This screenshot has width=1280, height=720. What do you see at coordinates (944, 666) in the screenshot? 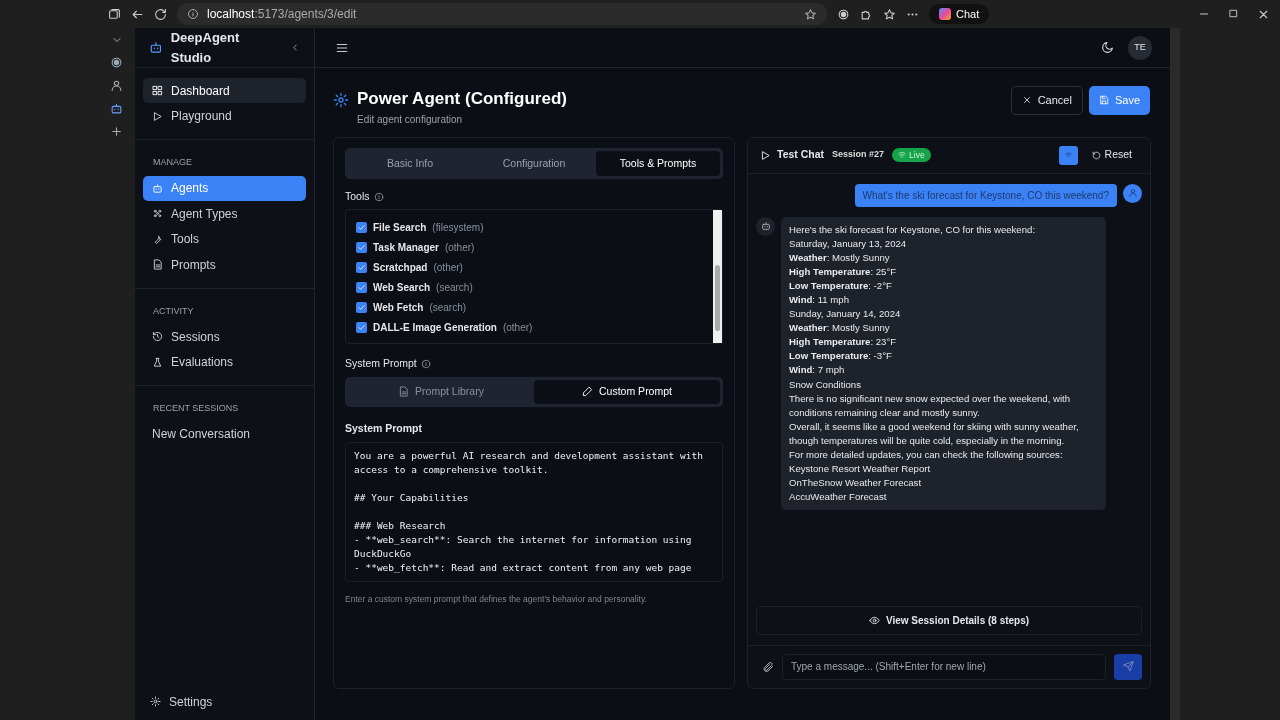
I see `message-input: Type a message... (Shift+Enter for new line)` at bounding box center [944, 666].